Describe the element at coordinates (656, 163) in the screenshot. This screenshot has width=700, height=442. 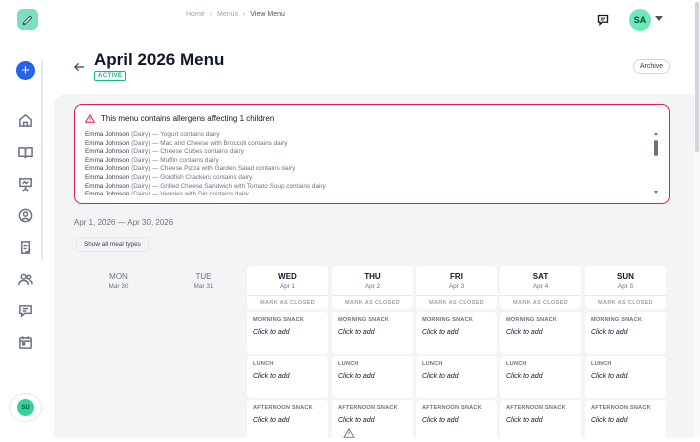
I see `allergen-list-scrollbar` at that location.